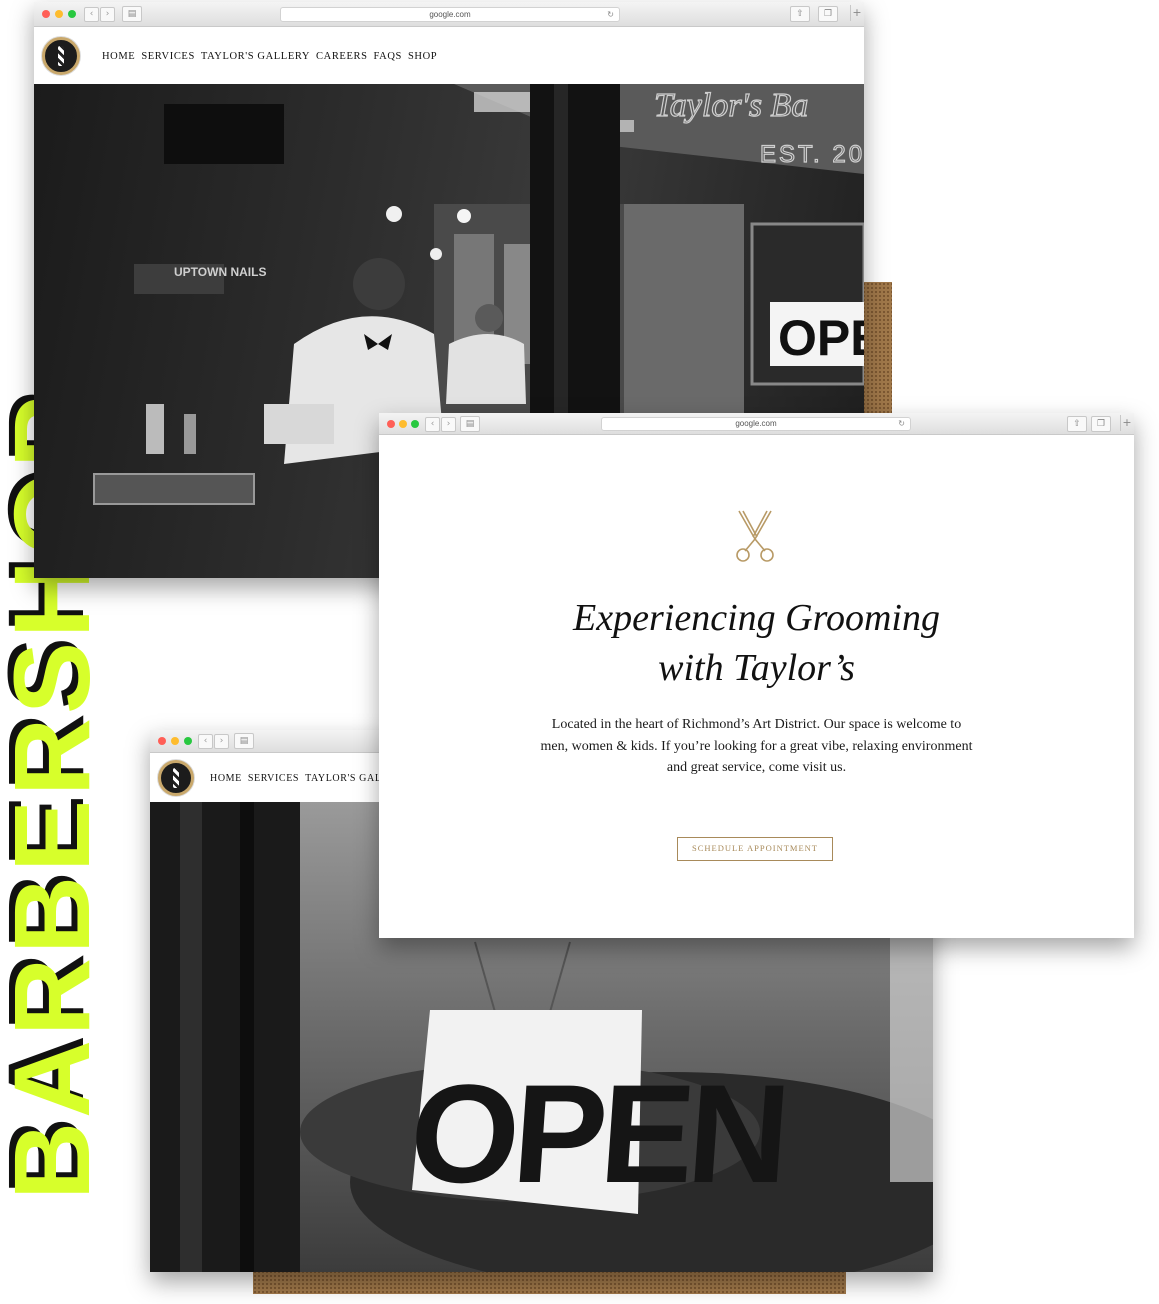  Describe the element at coordinates (255, 56) in the screenshot. I see `nav-gallery: TAYLOR'S GALLERY` at that location.